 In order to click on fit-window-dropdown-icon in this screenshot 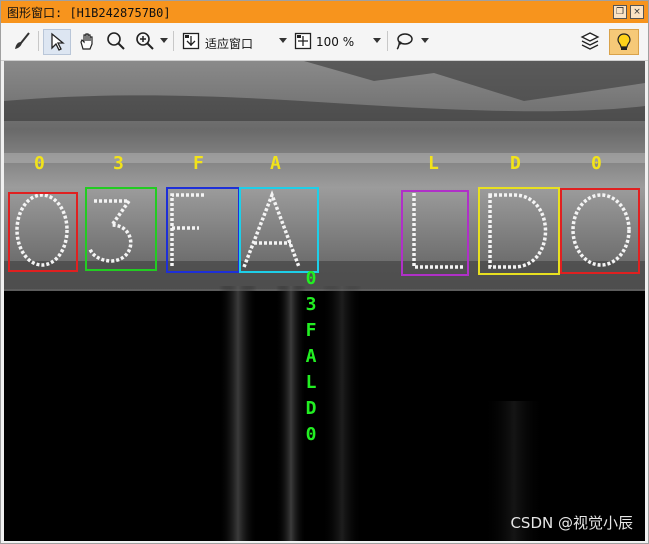, I will do `click(283, 40)`.